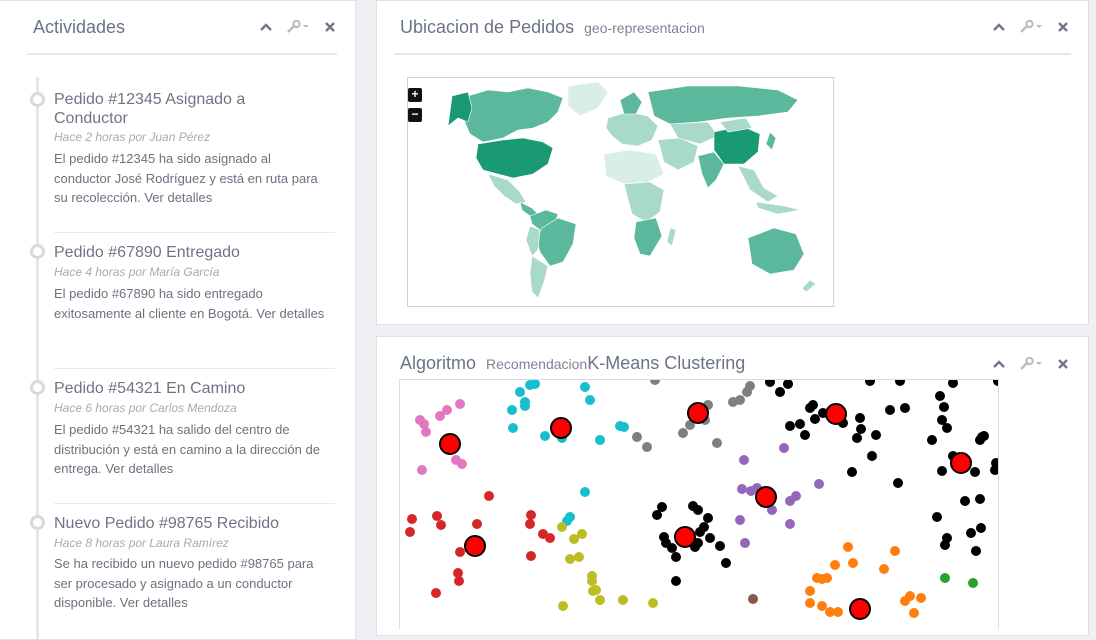 Image resolution: width=1096 pixels, height=640 pixels. Describe the element at coordinates (415, 95) in the screenshot. I see `zoom-in-button: +` at that location.